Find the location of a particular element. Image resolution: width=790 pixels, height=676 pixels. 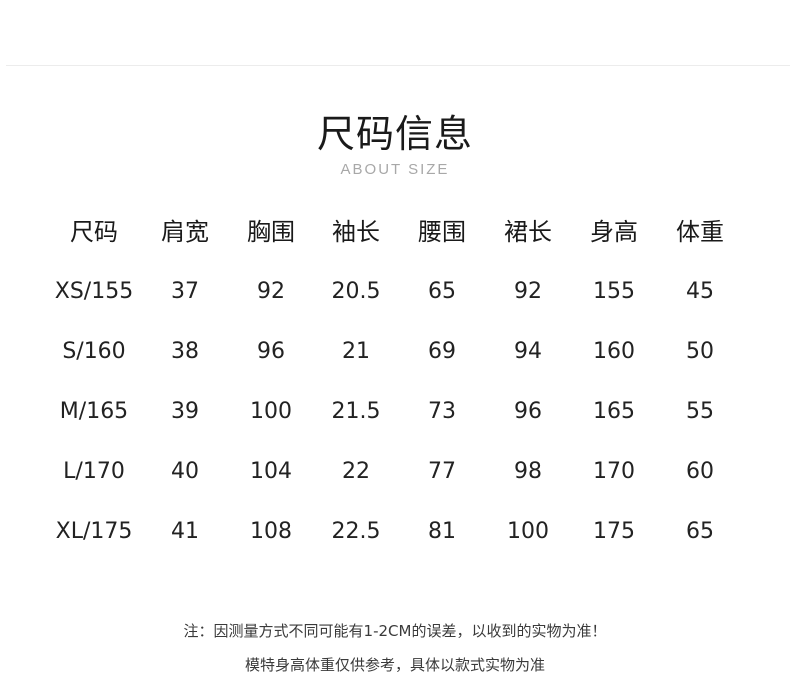

table-cell: 96 is located at coordinates (528, 411).